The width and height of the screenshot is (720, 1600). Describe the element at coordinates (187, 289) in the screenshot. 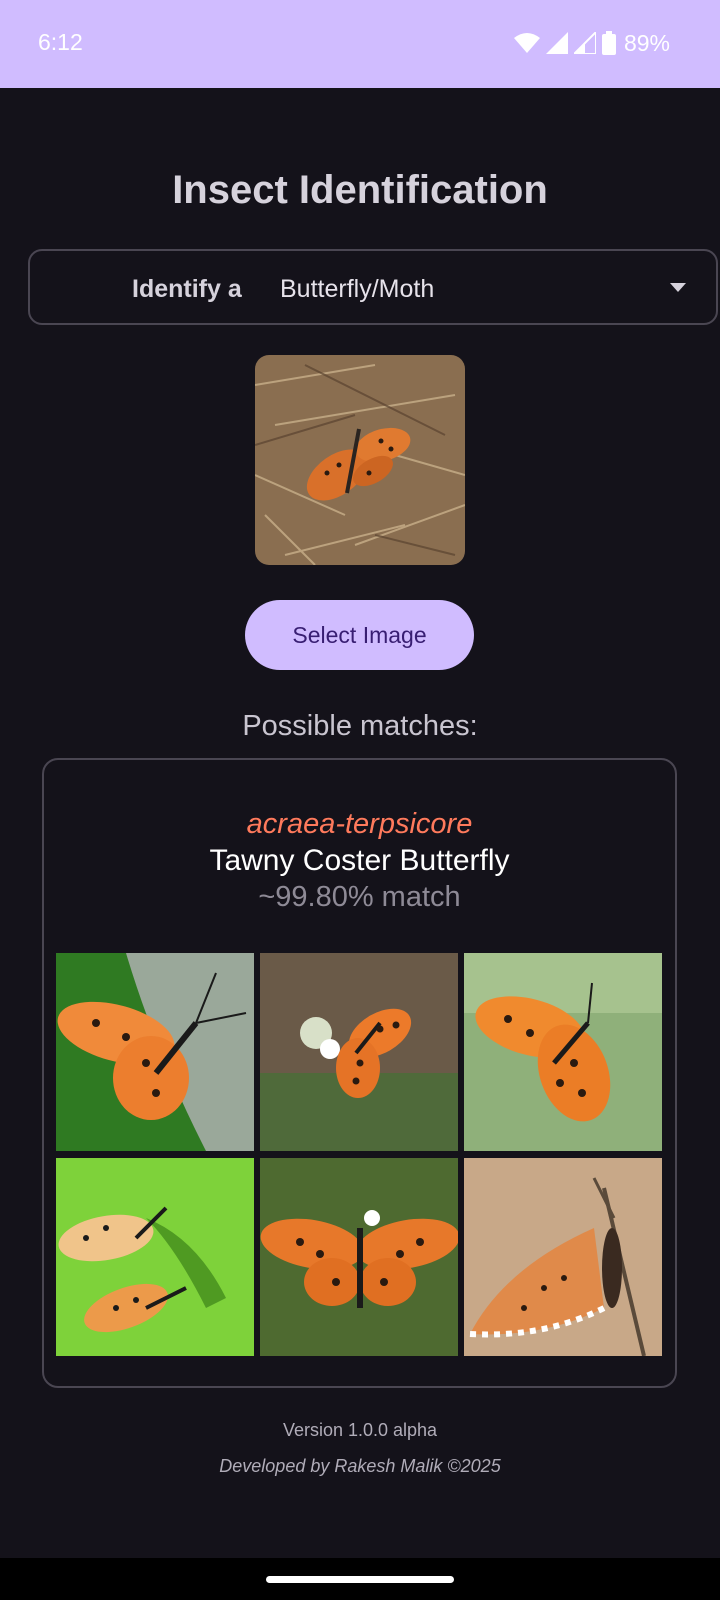

I see `dropdown-label: Identify a` at that location.